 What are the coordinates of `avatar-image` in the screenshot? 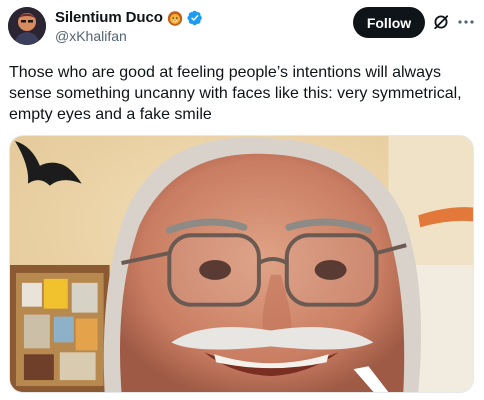 It's located at (27, 26).